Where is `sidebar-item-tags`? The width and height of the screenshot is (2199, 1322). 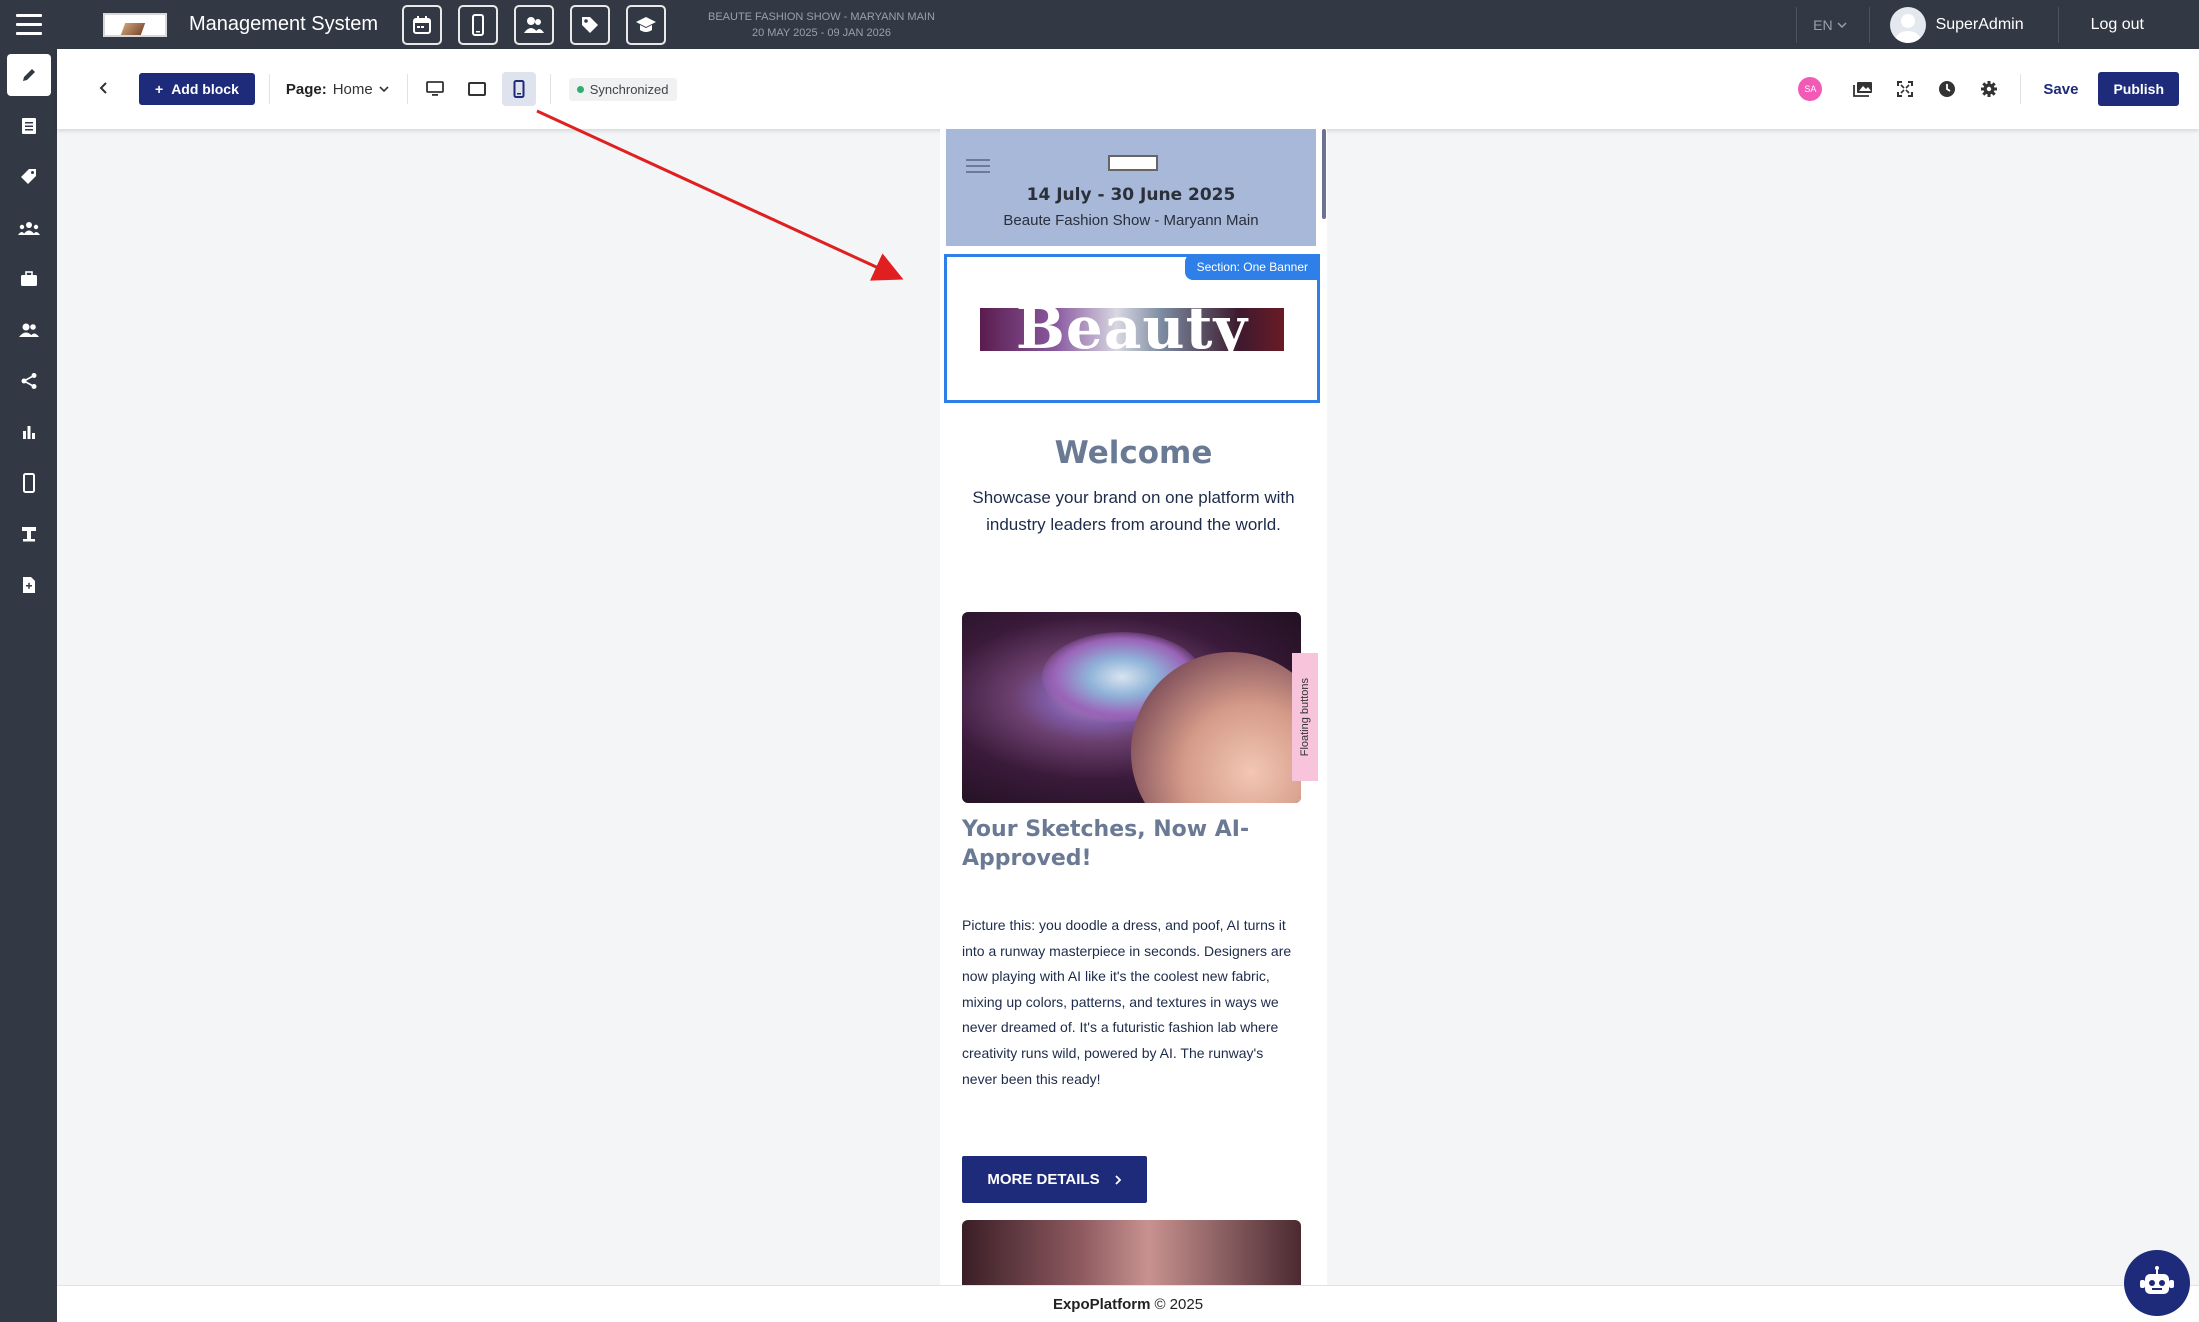
sidebar-item-tags is located at coordinates (28, 176).